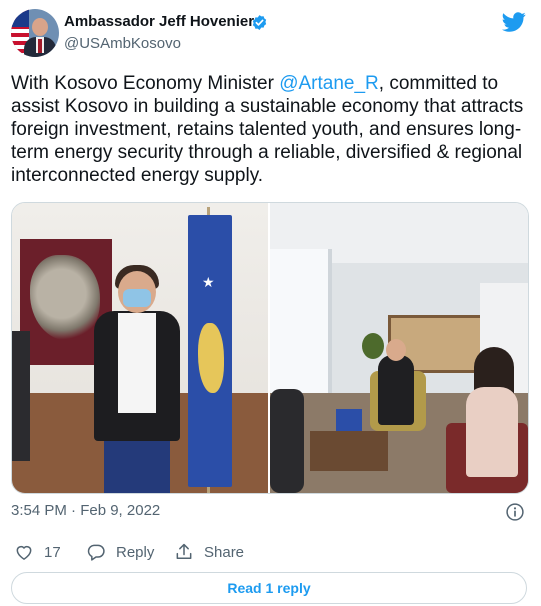 The width and height of the screenshot is (541, 606). I want to click on reply-button: Reply, so click(120, 552).